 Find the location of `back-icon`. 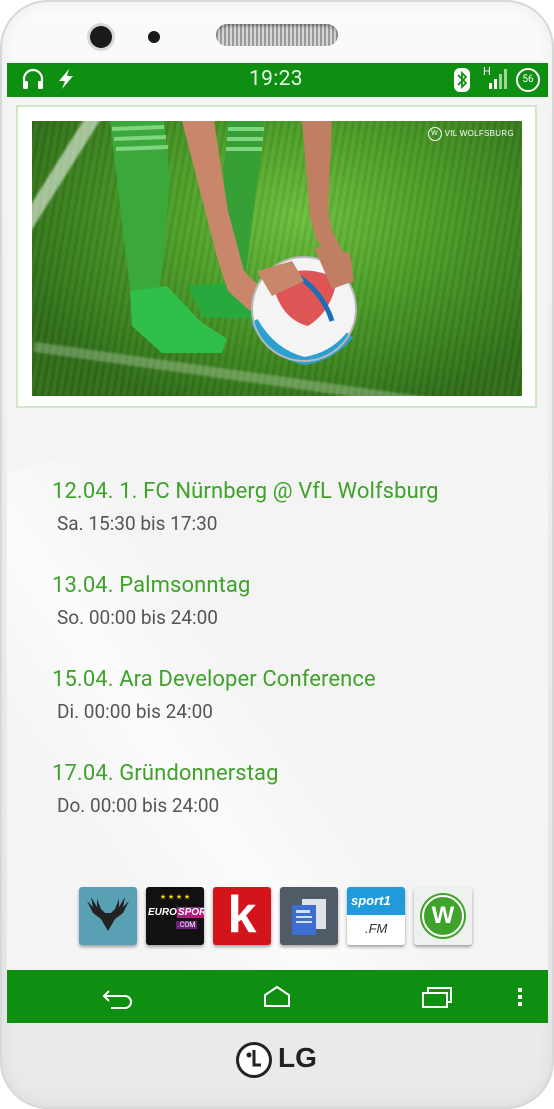

back-icon is located at coordinates (119, 997).